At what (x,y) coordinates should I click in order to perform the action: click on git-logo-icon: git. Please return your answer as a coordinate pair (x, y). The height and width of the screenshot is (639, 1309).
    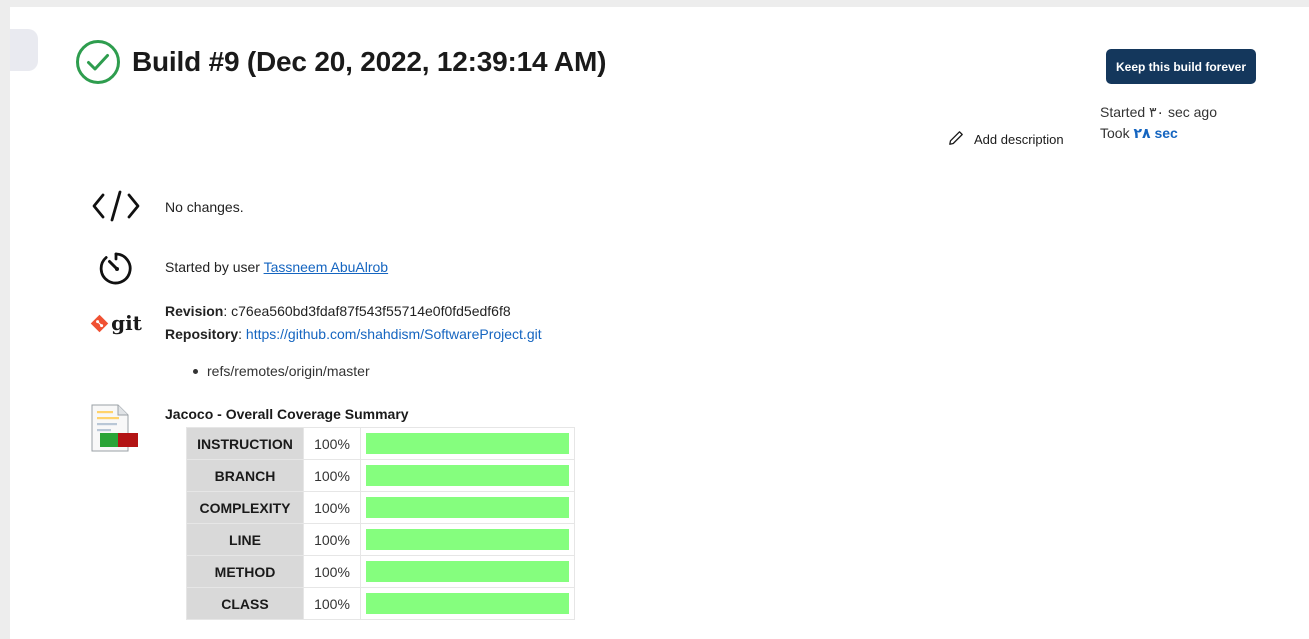
    Looking at the image, I should click on (116, 323).